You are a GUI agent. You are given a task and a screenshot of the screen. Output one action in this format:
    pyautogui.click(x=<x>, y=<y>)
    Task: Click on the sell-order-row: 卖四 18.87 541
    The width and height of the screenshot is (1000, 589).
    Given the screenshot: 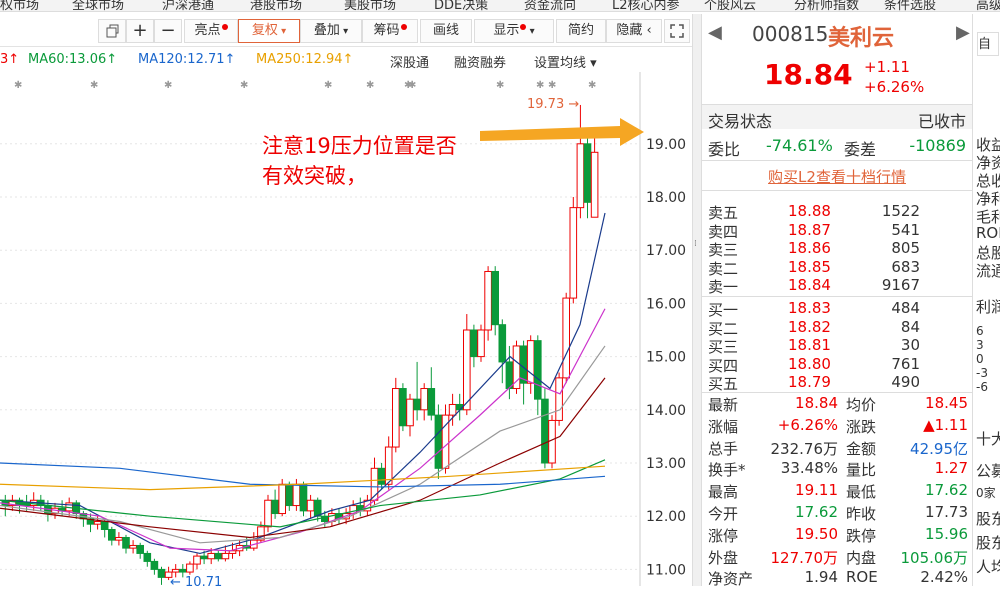 What is the action you would take?
    pyautogui.click(x=837, y=231)
    